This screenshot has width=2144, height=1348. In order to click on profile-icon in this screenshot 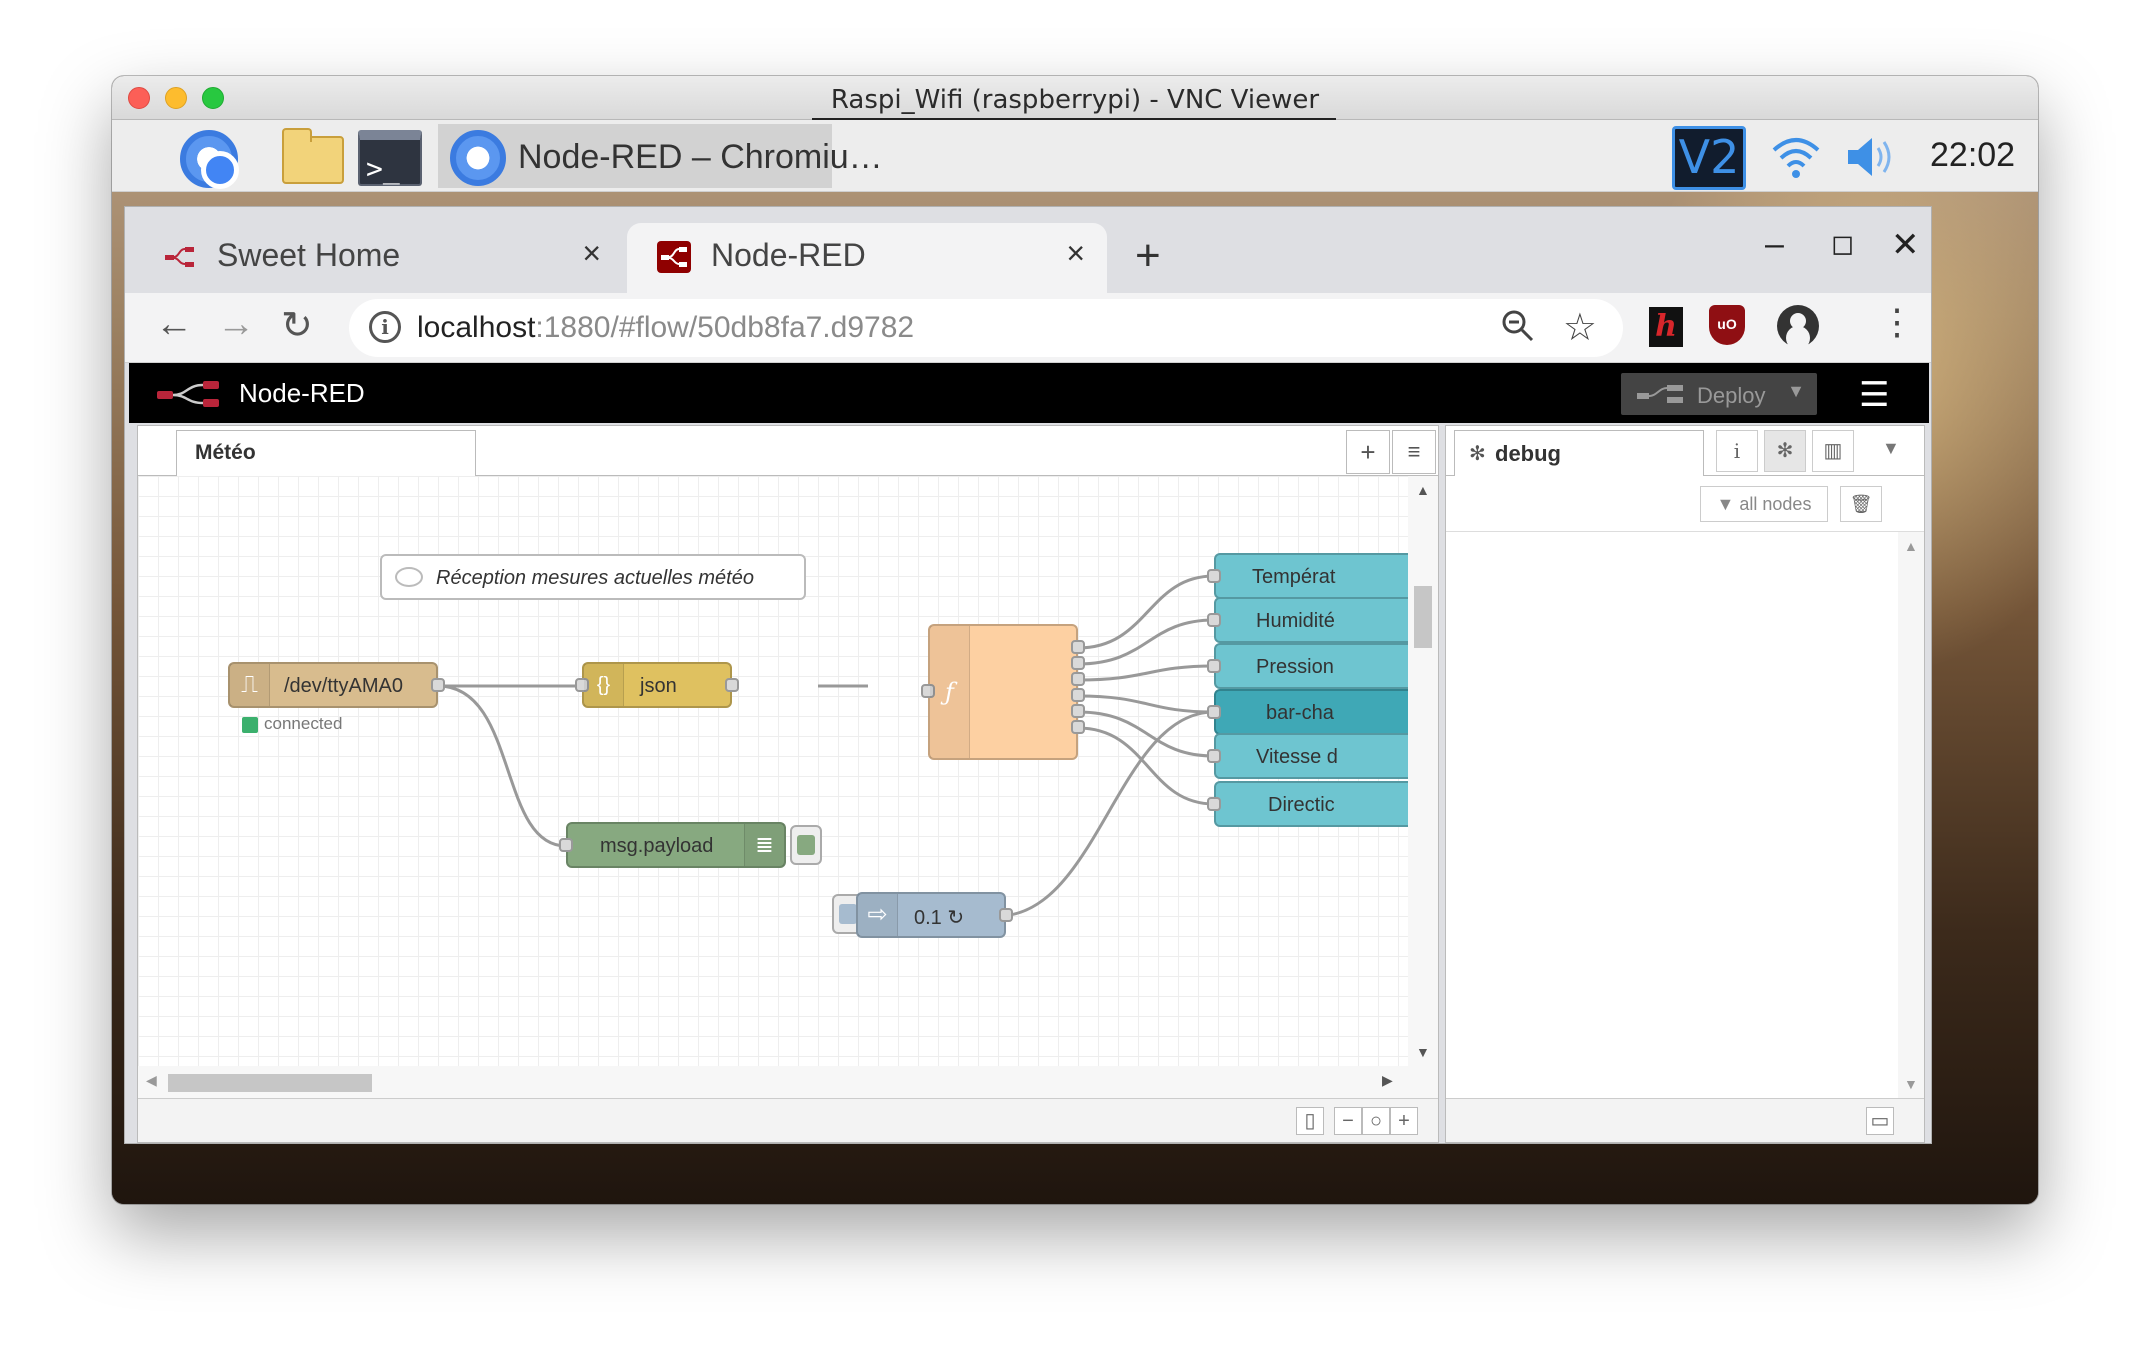, I will do `click(1798, 326)`.